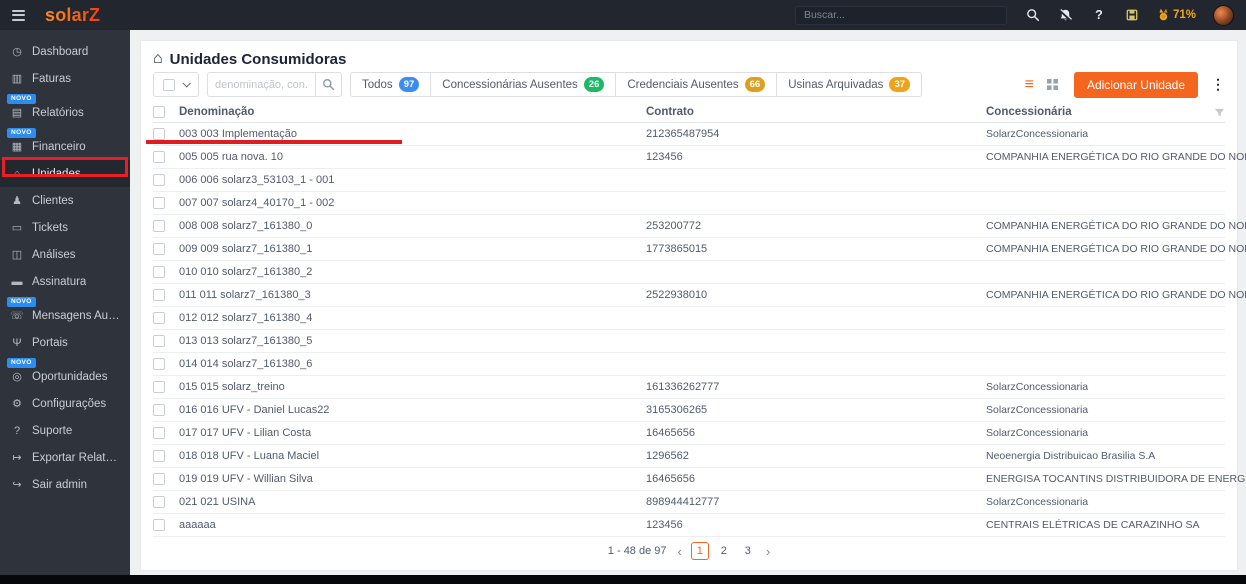 The height and width of the screenshot is (584, 1246). I want to click on filter-count-badge: 37, so click(900, 84).